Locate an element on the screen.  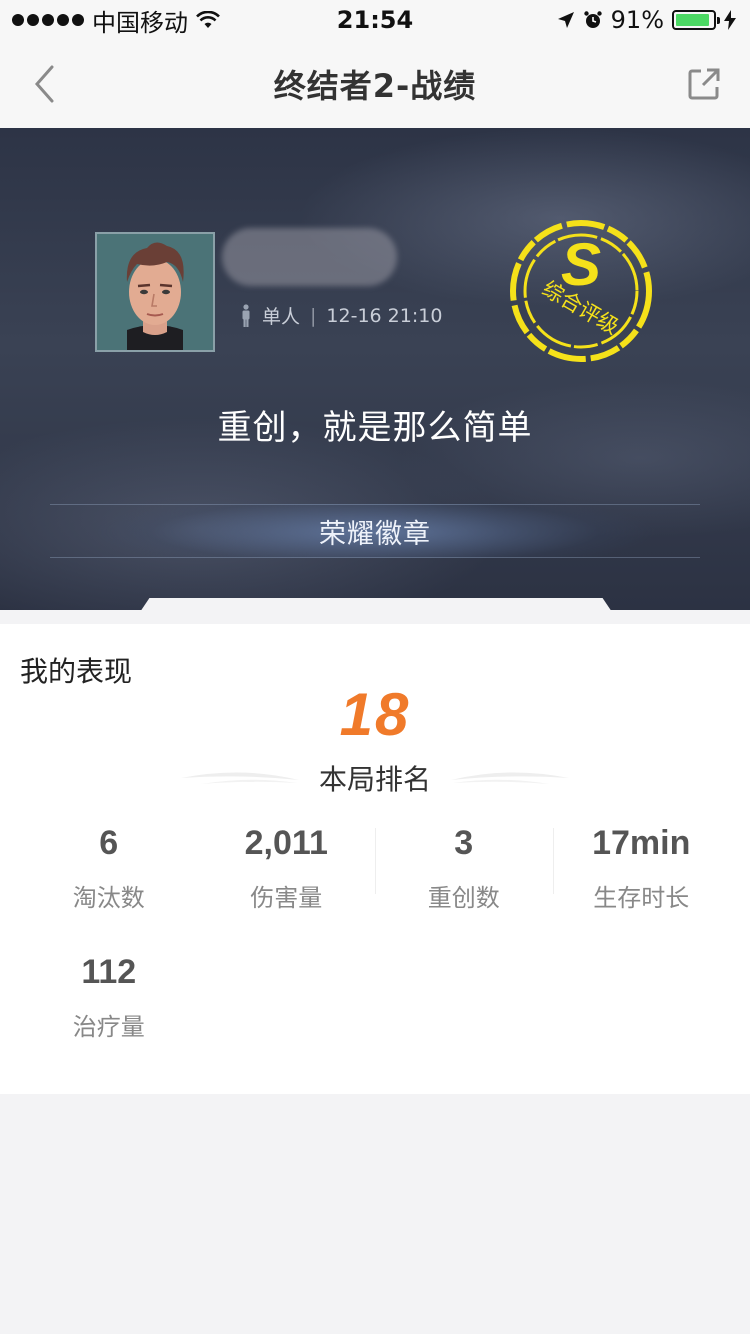
rank-label: 本局排名 is located at coordinates (374, 779).